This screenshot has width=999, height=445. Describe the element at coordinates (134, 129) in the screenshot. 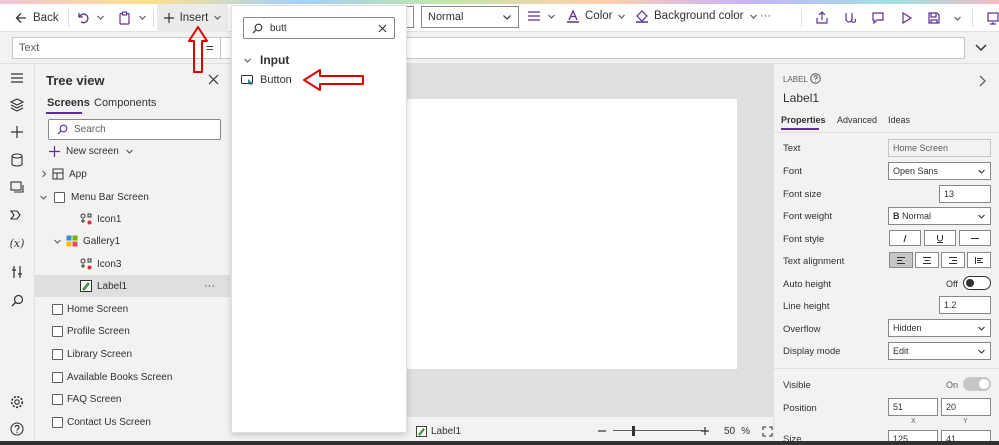

I see `tree-search-input: Search` at that location.